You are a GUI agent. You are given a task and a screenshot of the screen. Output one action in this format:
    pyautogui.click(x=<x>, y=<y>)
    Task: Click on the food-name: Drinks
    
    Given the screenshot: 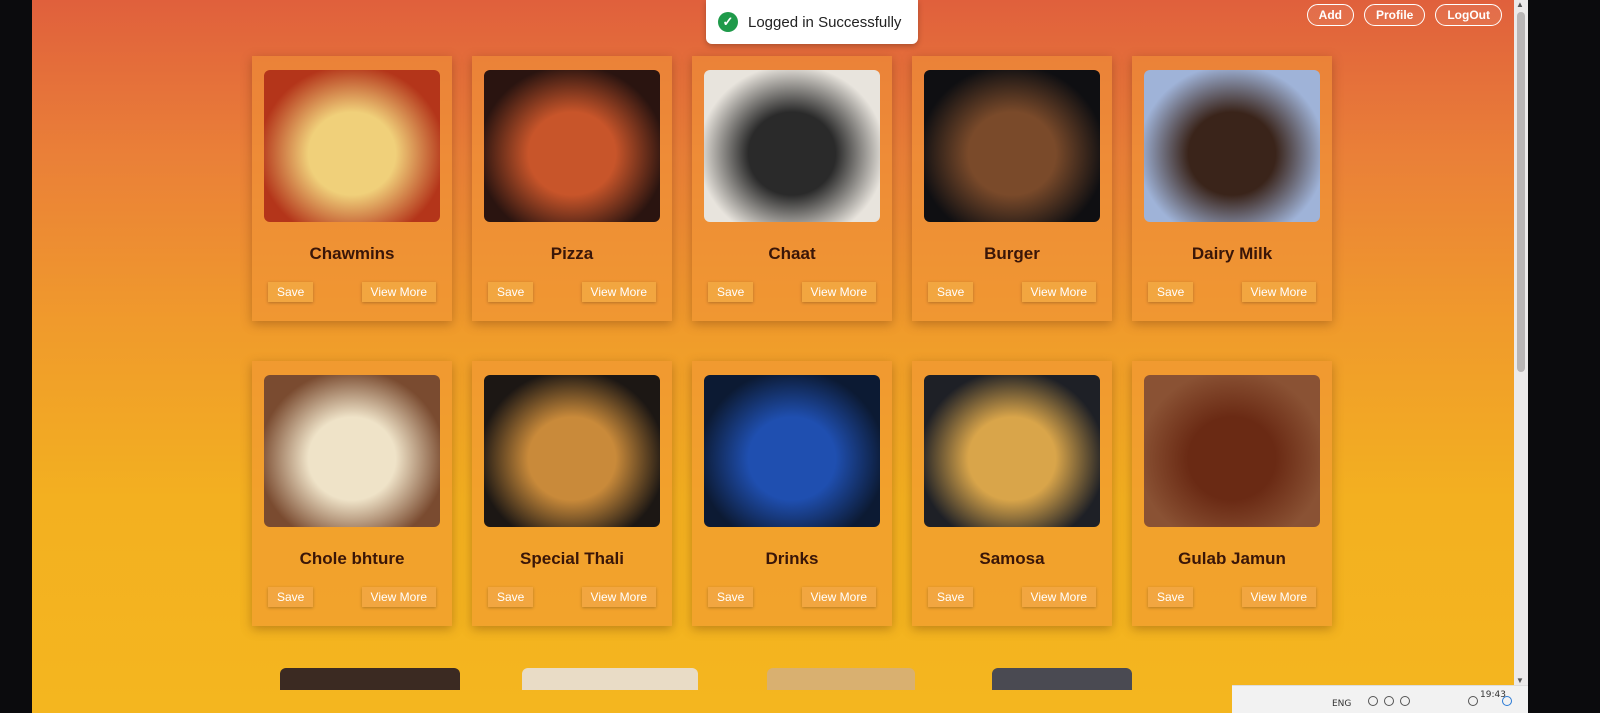 What is the action you would take?
    pyautogui.click(x=792, y=558)
    